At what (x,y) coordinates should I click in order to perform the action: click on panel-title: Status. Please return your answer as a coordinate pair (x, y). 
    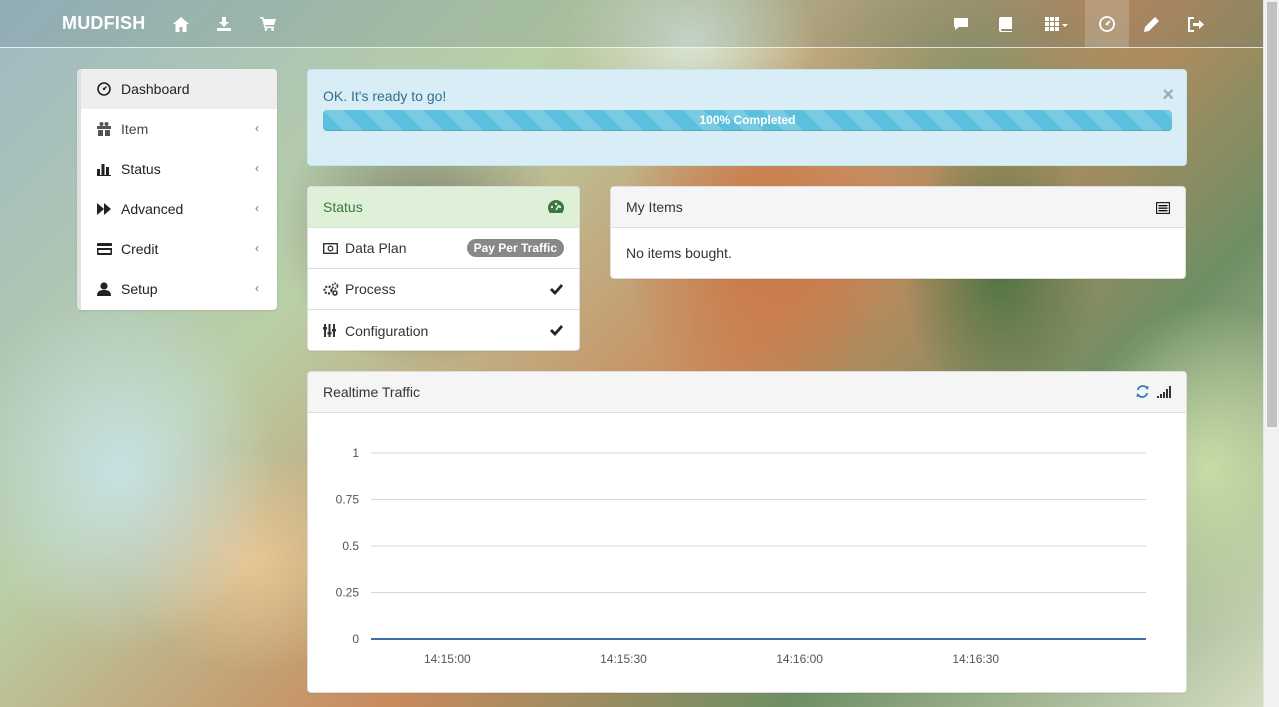
    Looking at the image, I should click on (343, 207).